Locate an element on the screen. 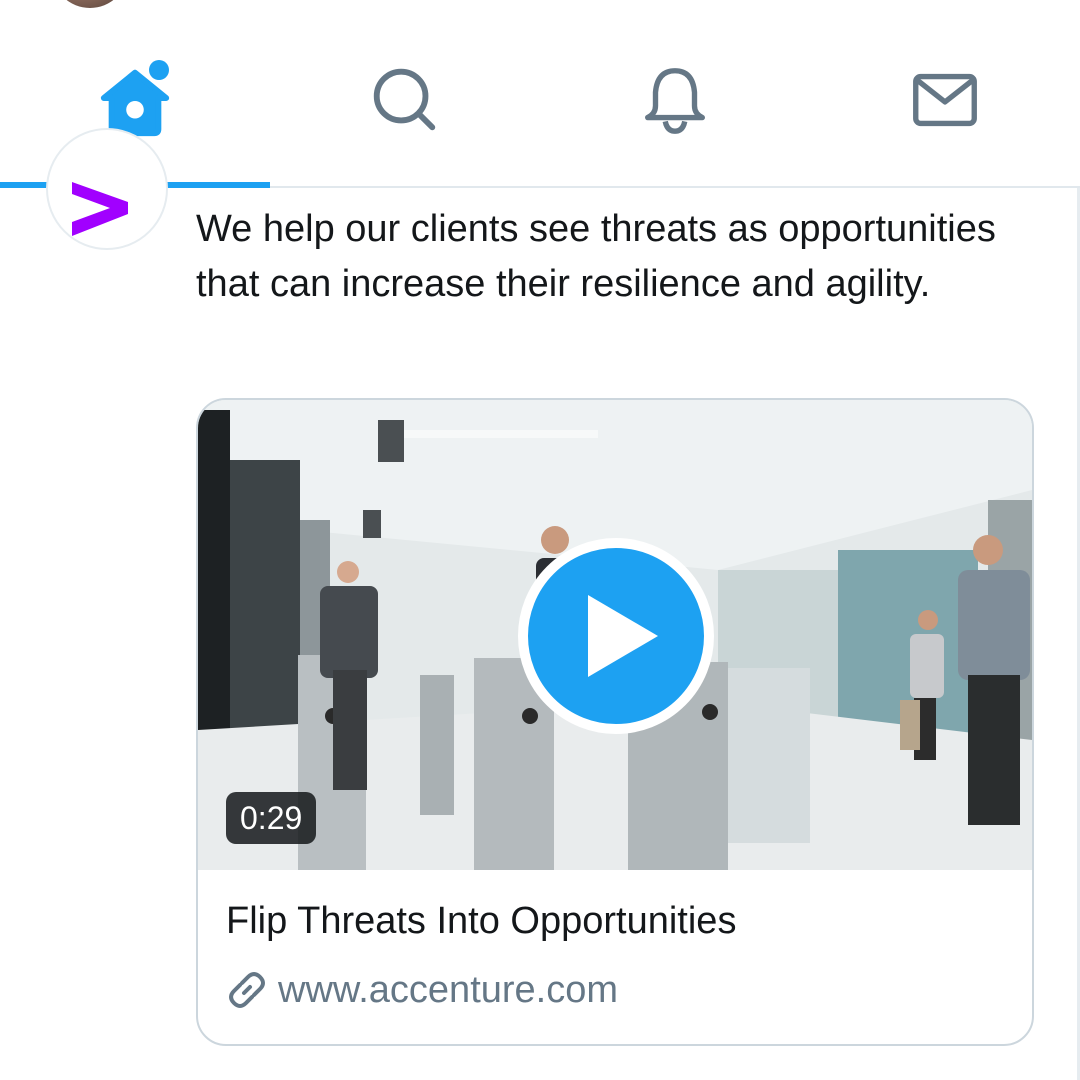  tab-messages is located at coordinates (945, 100).